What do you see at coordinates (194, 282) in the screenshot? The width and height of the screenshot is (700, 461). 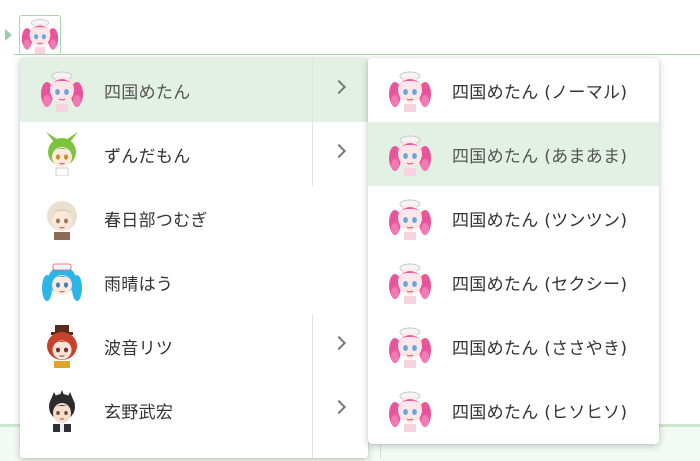 I see `menu-item-amehare-hau: 雨晴はう` at bounding box center [194, 282].